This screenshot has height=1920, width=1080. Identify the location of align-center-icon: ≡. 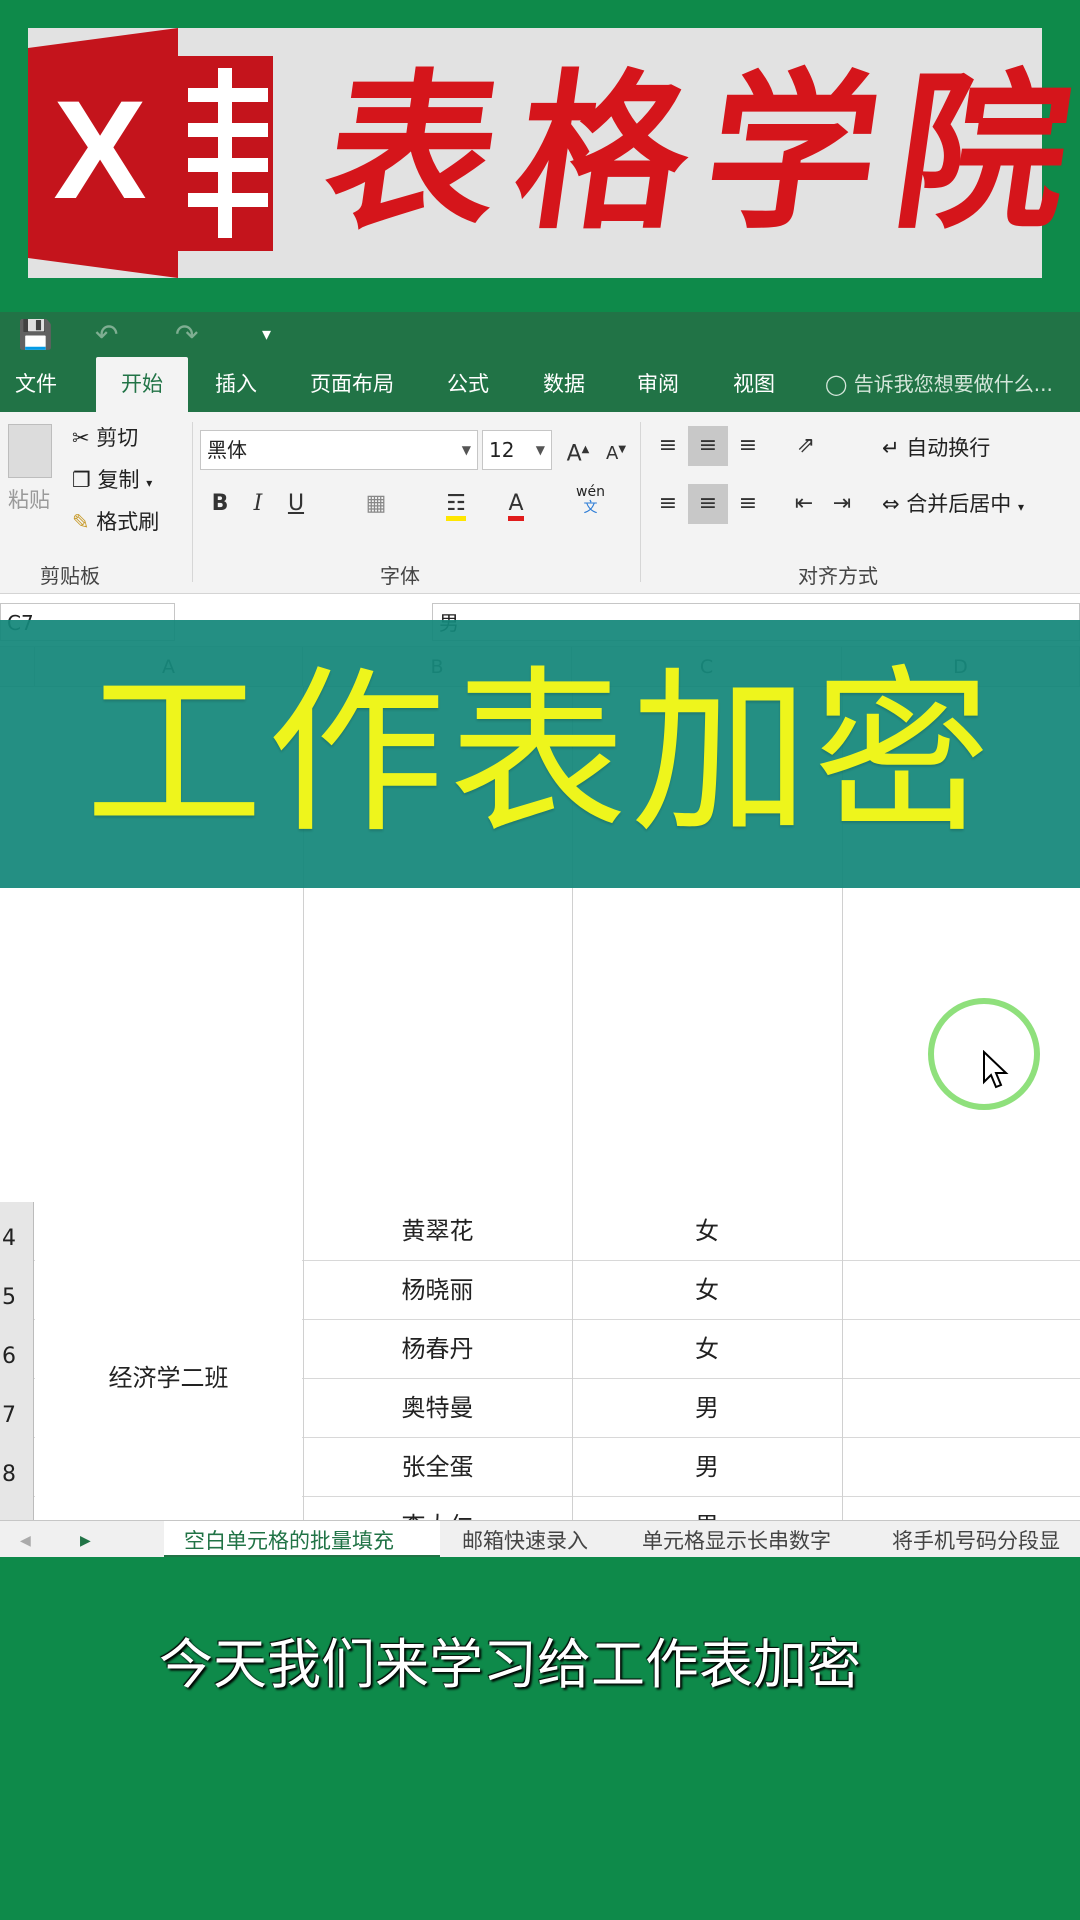
(708, 504).